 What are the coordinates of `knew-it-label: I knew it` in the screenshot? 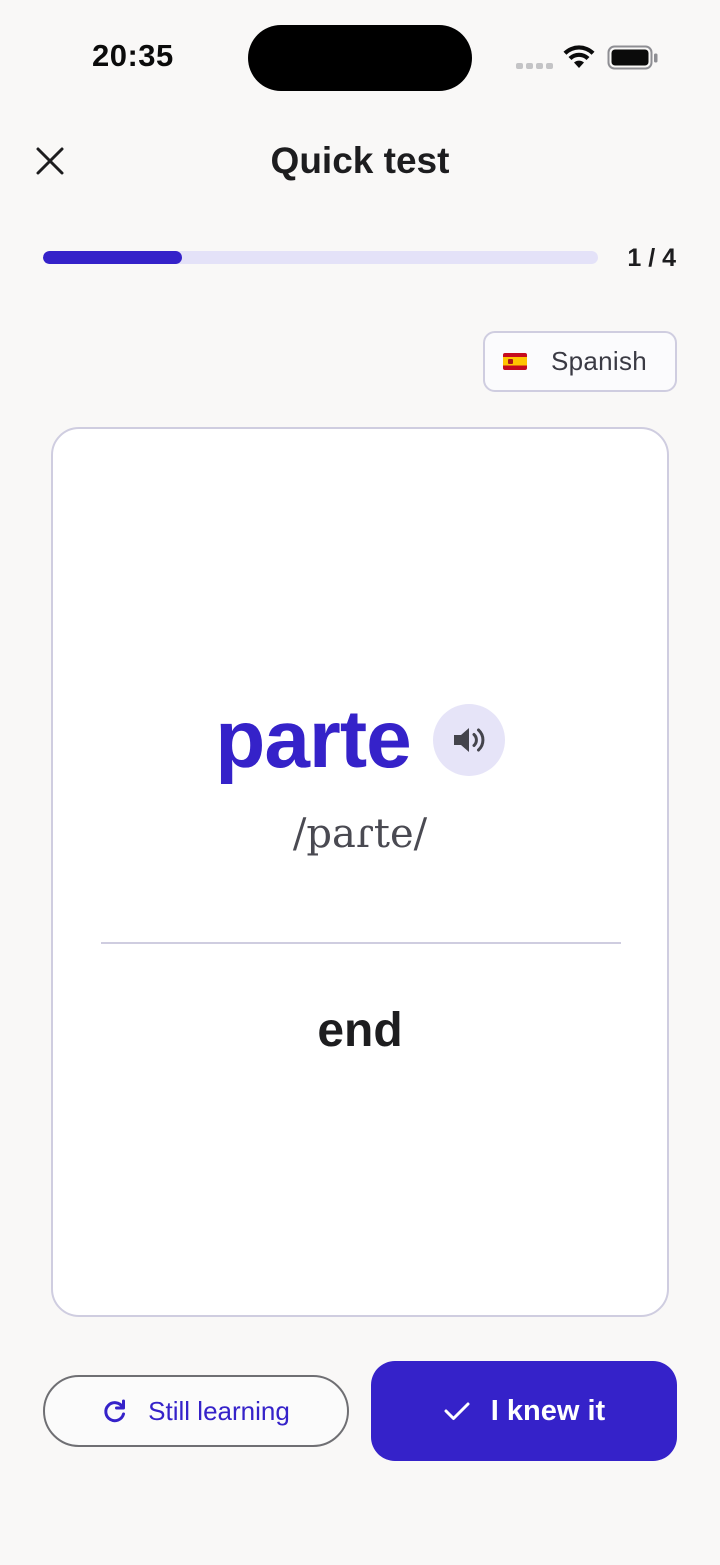 It's located at (548, 1410).